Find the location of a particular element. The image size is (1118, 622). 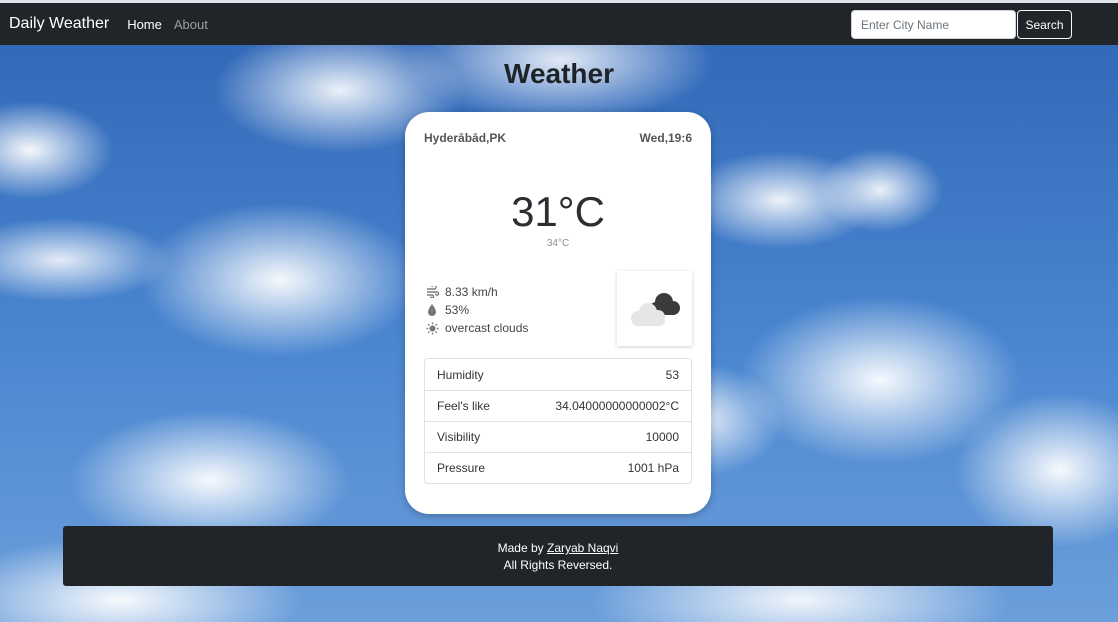

navbar: Daily Weather Home About Search is located at coordinates (559, 24).